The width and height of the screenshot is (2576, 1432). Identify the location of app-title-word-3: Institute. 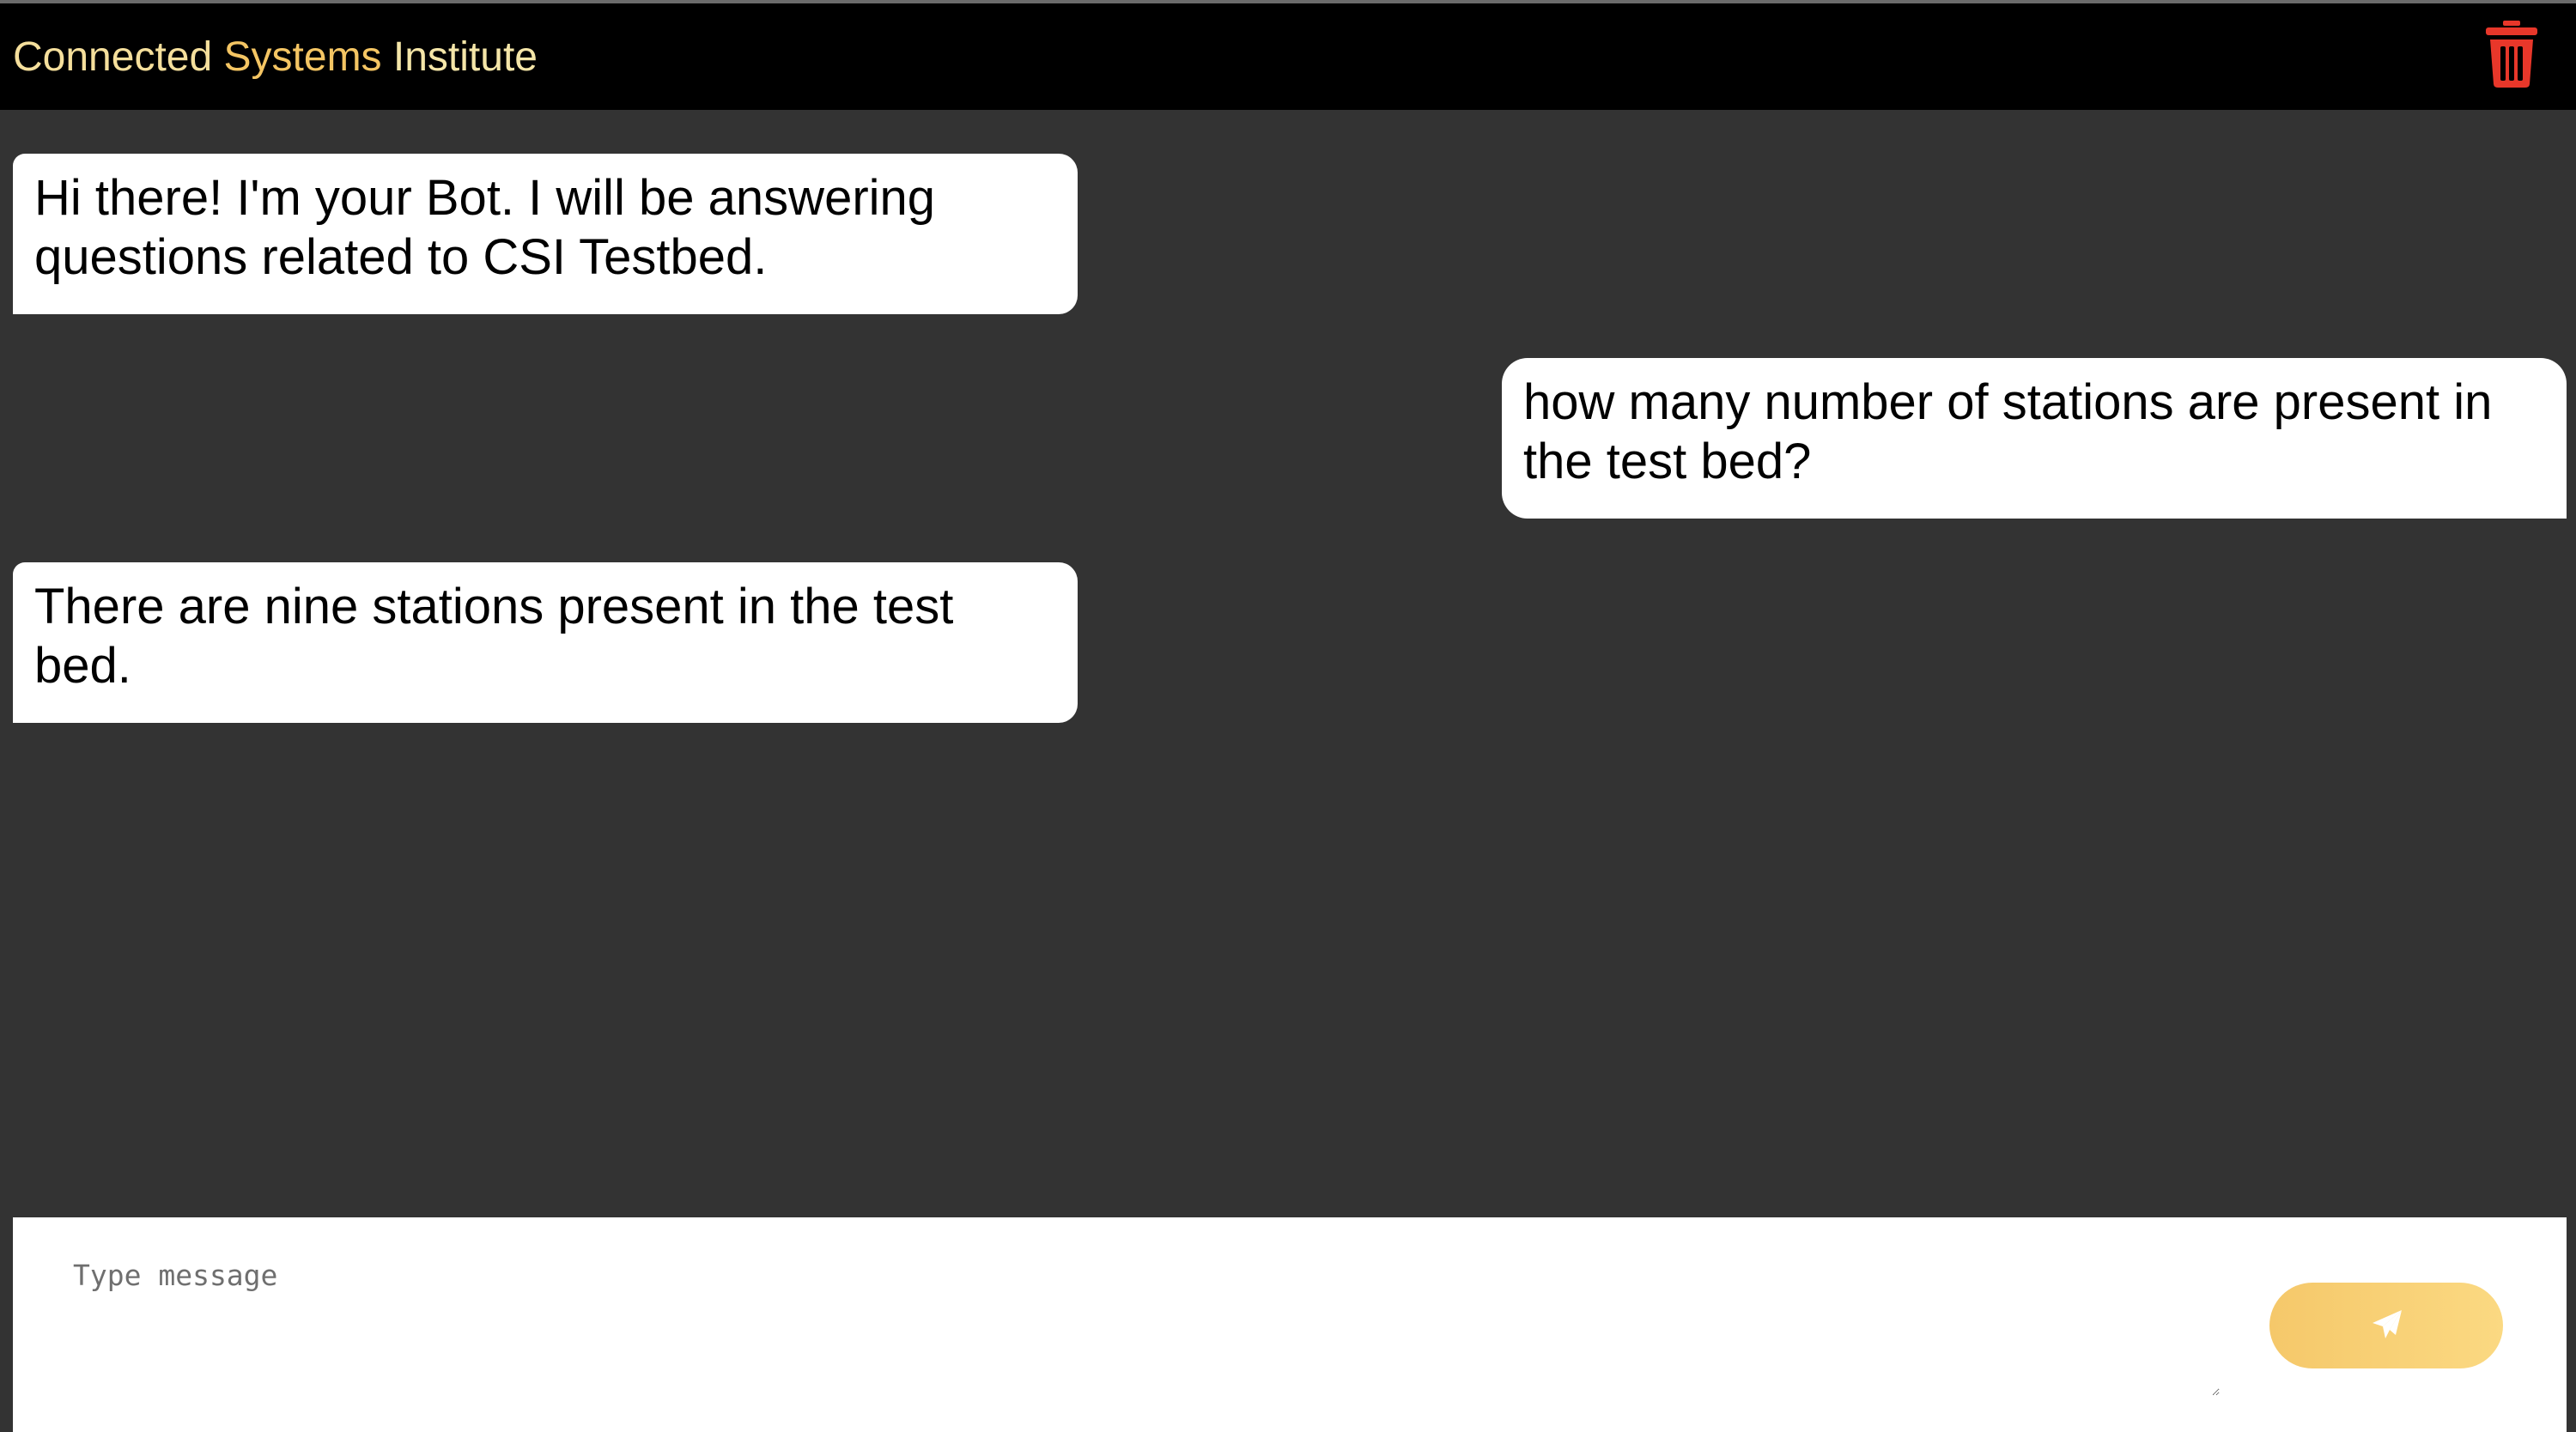
(465, 57).